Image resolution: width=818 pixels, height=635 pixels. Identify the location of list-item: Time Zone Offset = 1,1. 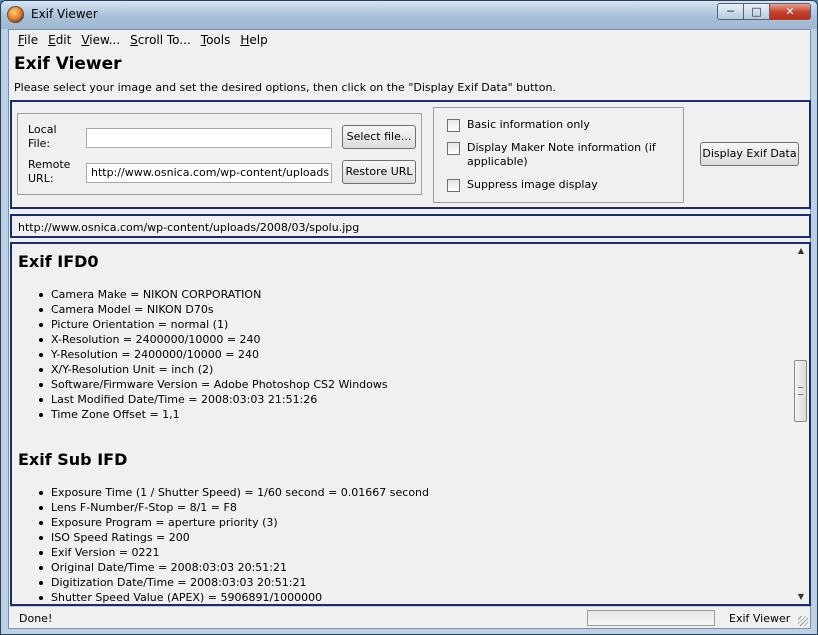
(416, 414).